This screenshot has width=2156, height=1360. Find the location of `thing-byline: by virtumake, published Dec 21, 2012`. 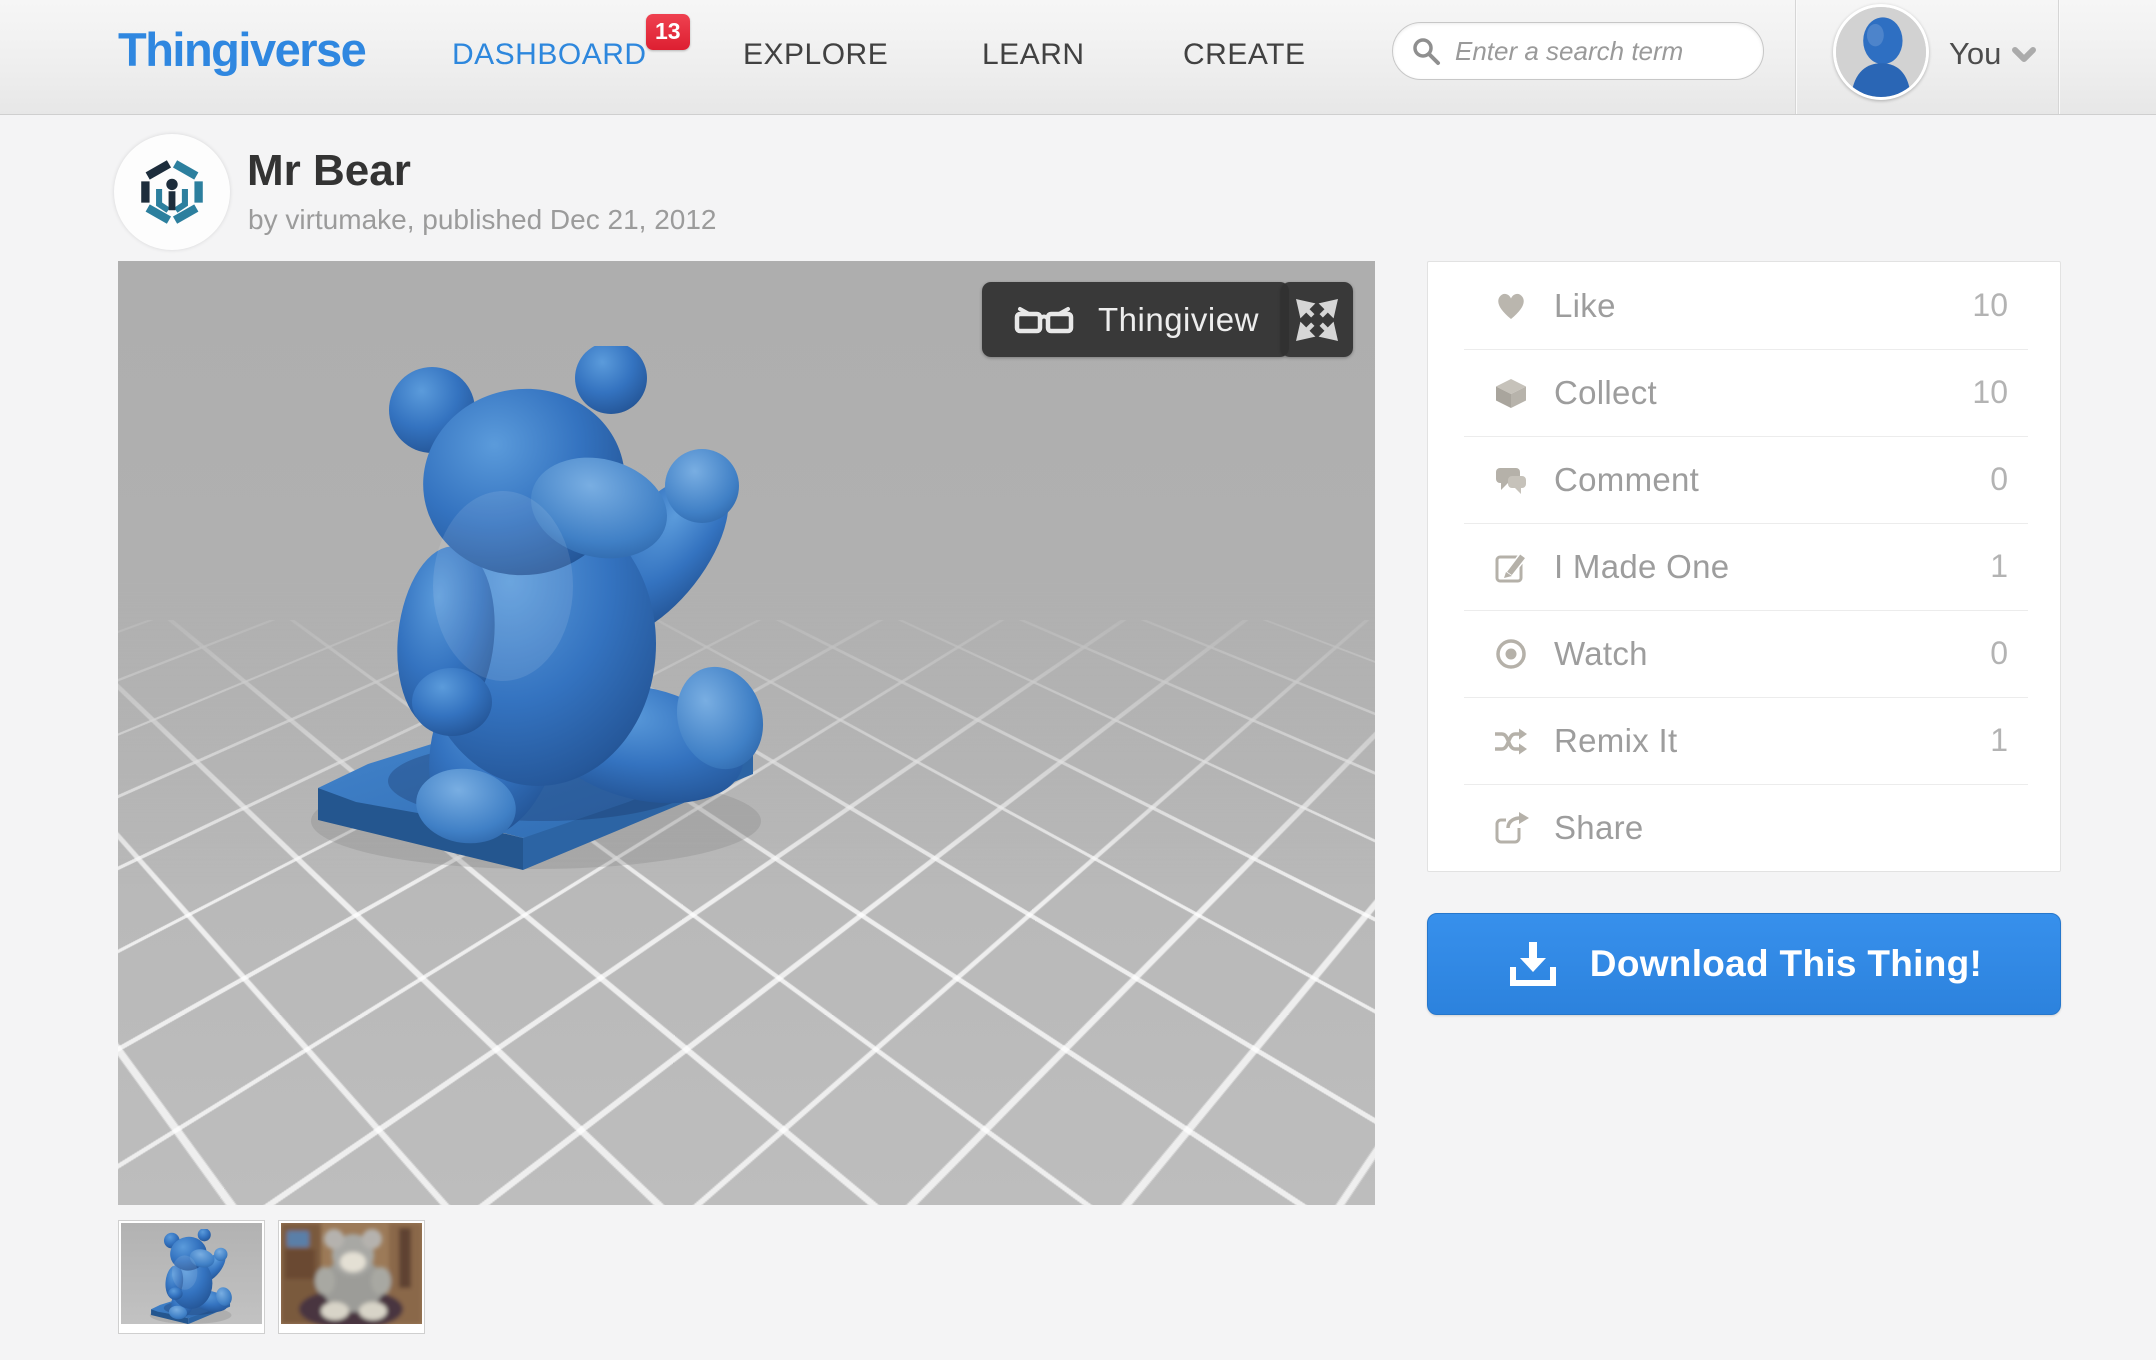

thing-byline: by virtumake, published Dec 21, 2012 is located at coordinates (482, 220).